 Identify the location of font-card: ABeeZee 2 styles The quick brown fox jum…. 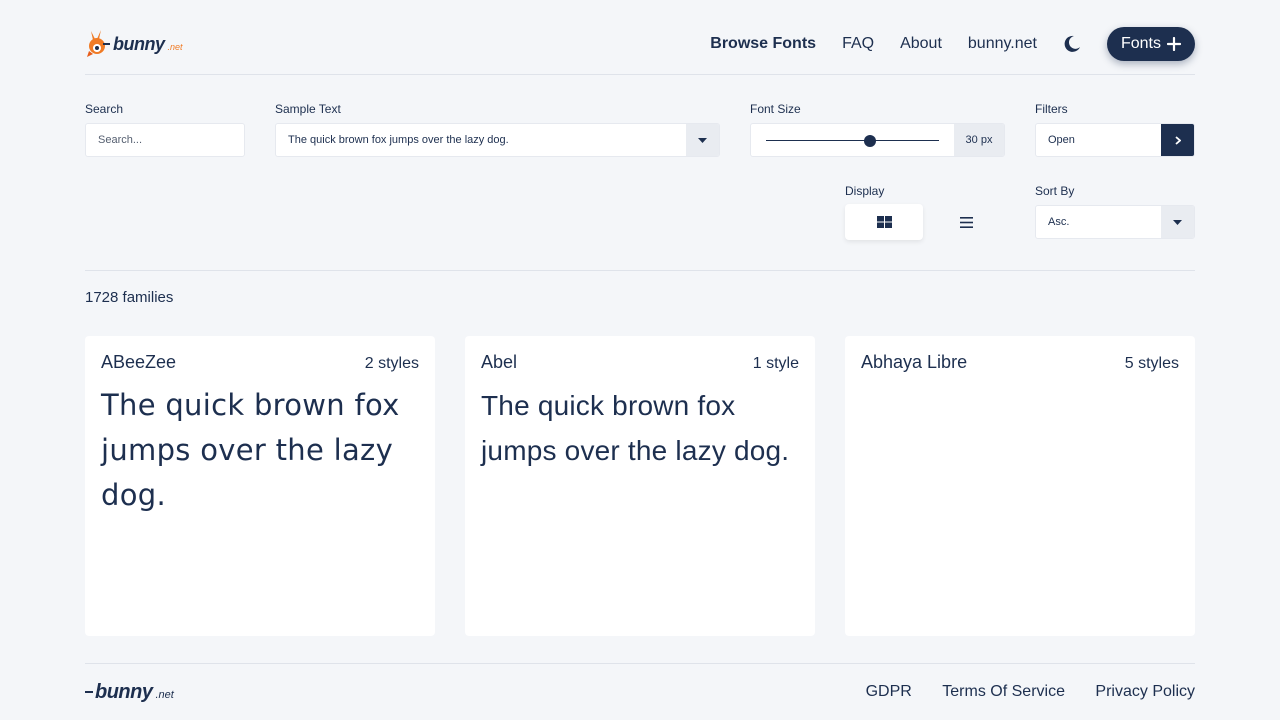
(260, 486).